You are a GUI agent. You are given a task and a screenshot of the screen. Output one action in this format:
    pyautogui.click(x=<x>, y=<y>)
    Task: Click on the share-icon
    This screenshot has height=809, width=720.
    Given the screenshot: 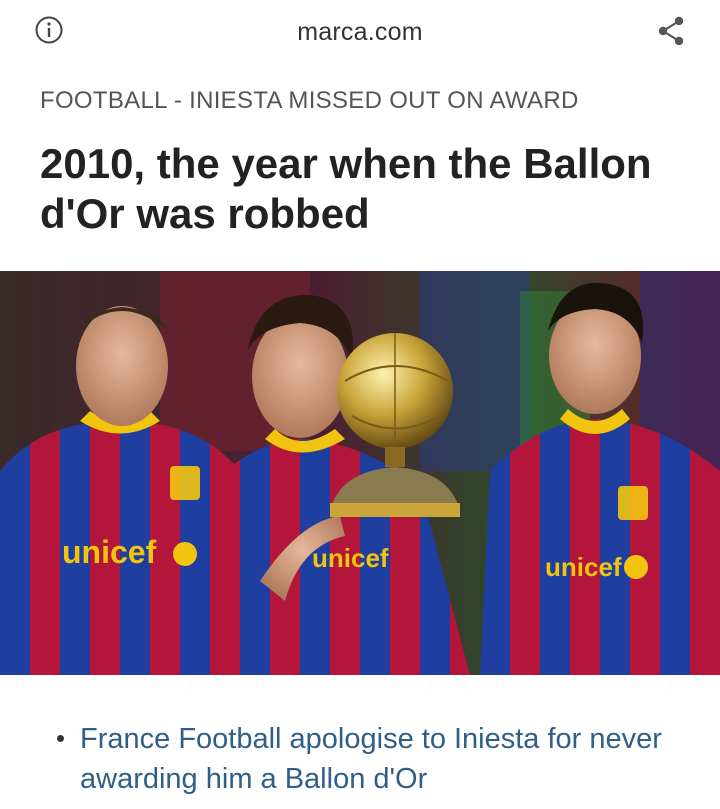 What is the action you would take?
    pyautogui.click(x=671, y=31)
    